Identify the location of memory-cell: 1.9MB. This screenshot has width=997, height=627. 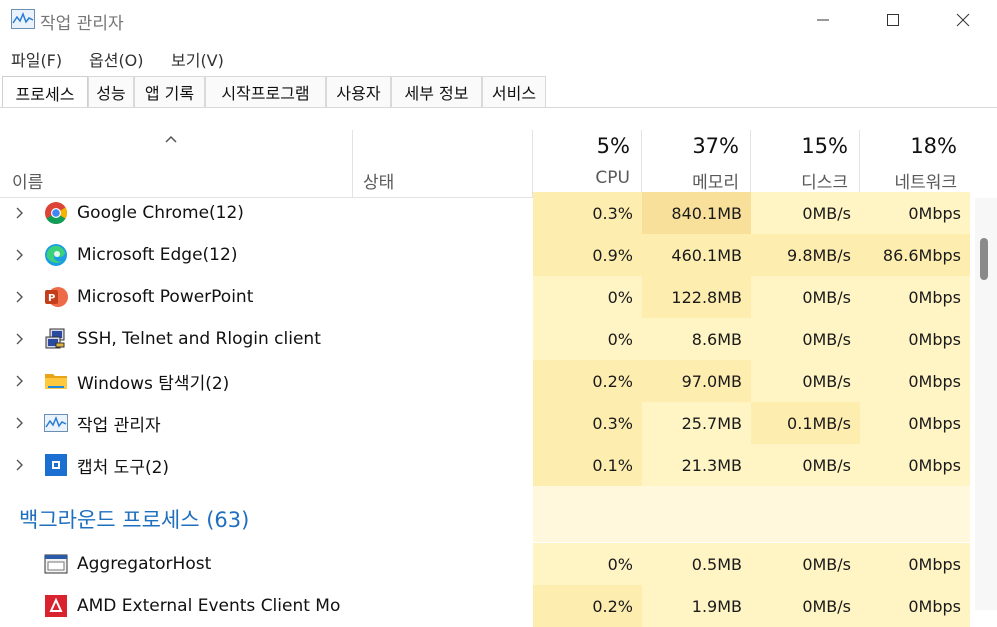
(696, 606).